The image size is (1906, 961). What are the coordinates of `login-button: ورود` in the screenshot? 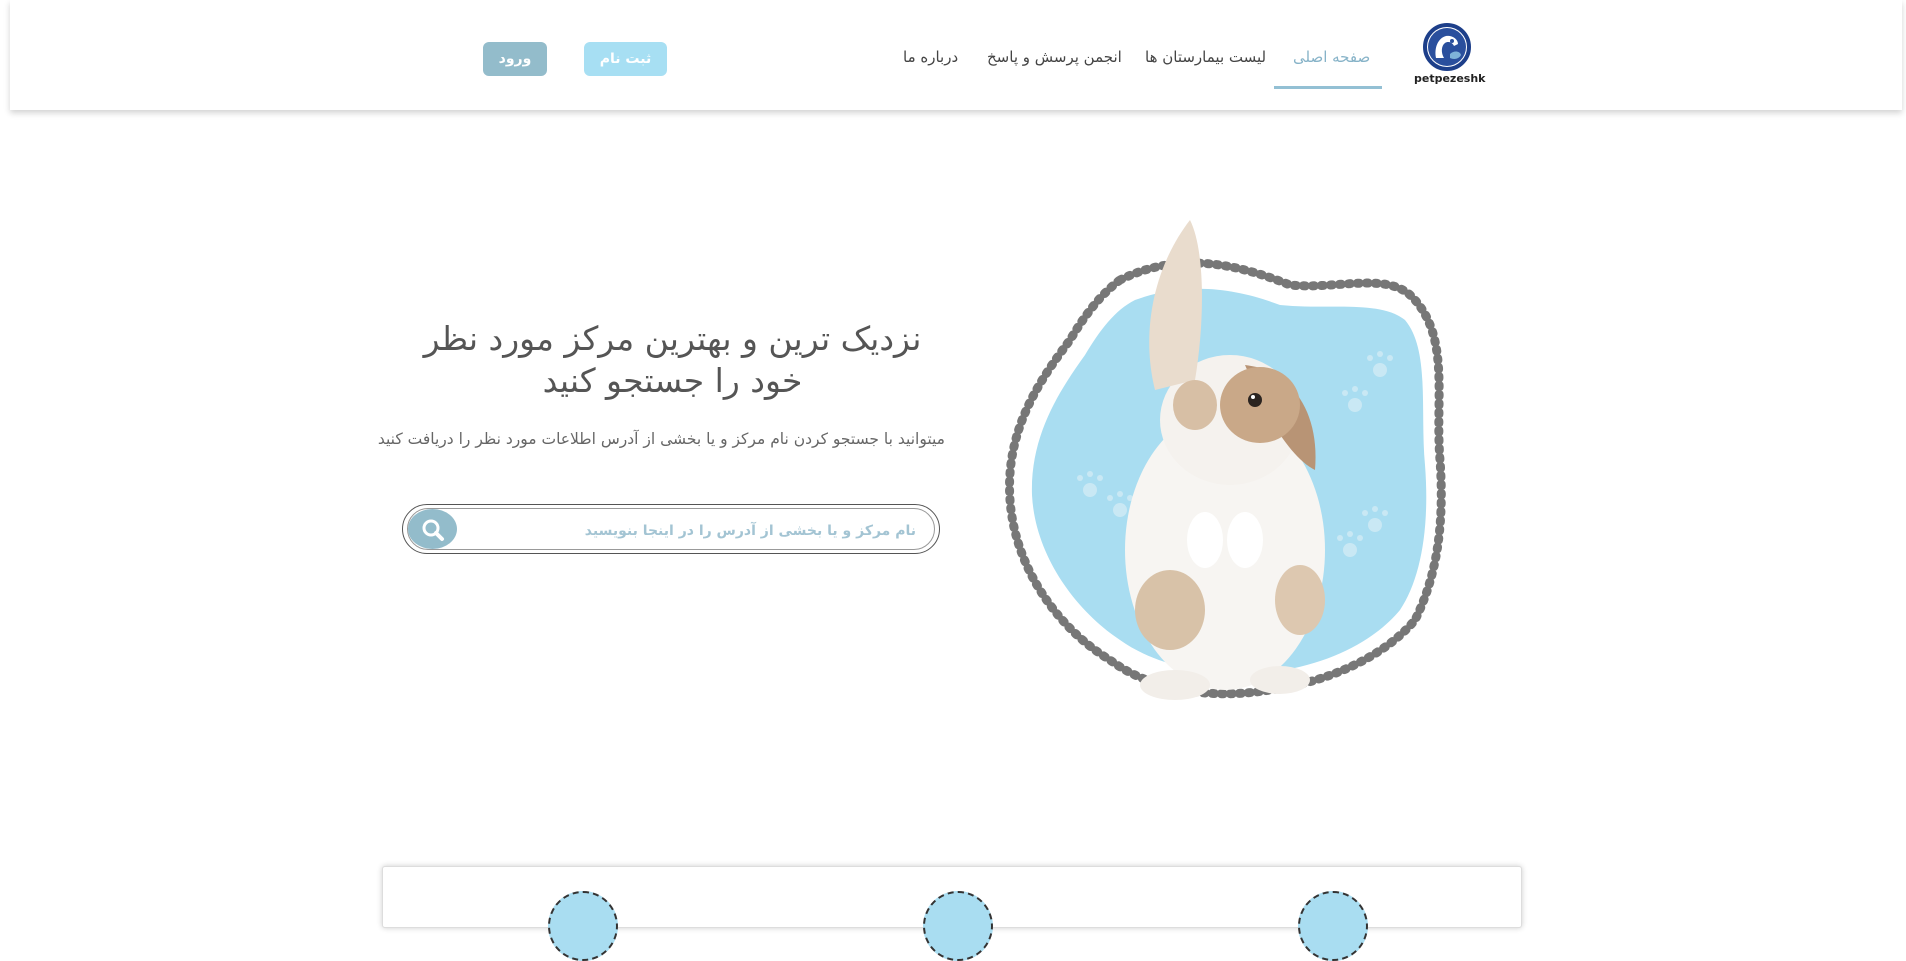 It's located at (515, 59).